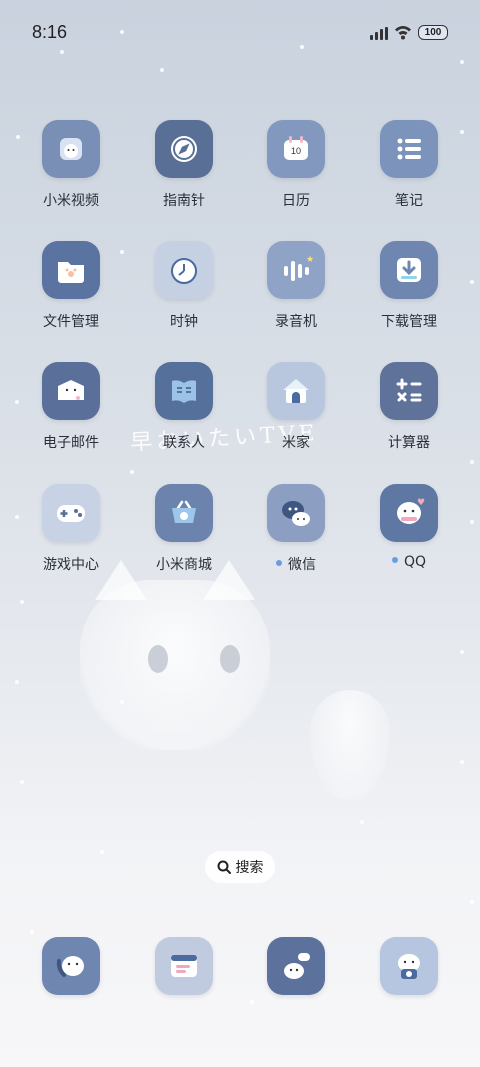  I want to click on new-install-dot, so click(394, 560).